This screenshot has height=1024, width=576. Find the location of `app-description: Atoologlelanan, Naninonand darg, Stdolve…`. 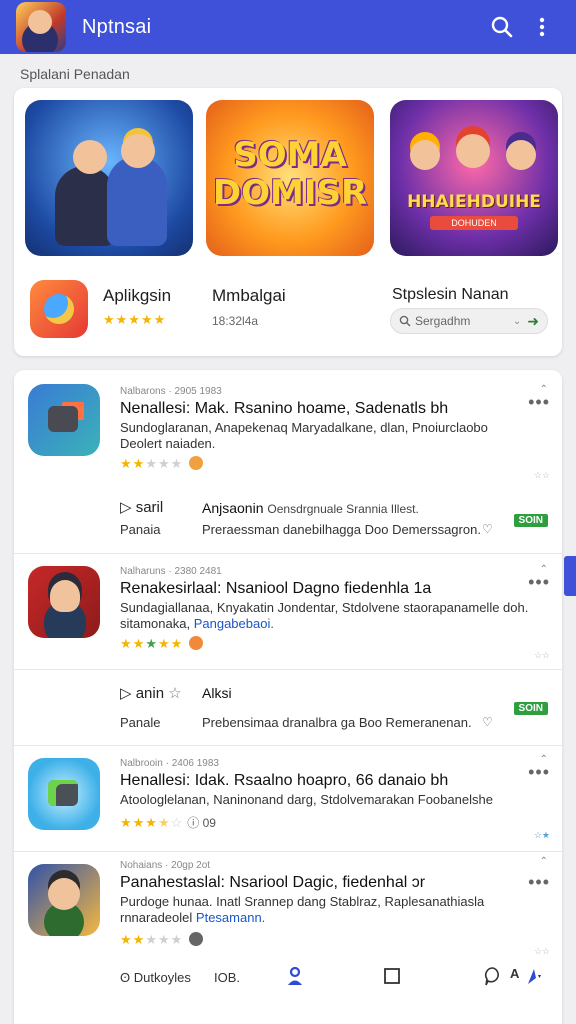

app-description: Atoologlelanan, Naninonand darg, Stdolve… is located at coordinates (306, 799).